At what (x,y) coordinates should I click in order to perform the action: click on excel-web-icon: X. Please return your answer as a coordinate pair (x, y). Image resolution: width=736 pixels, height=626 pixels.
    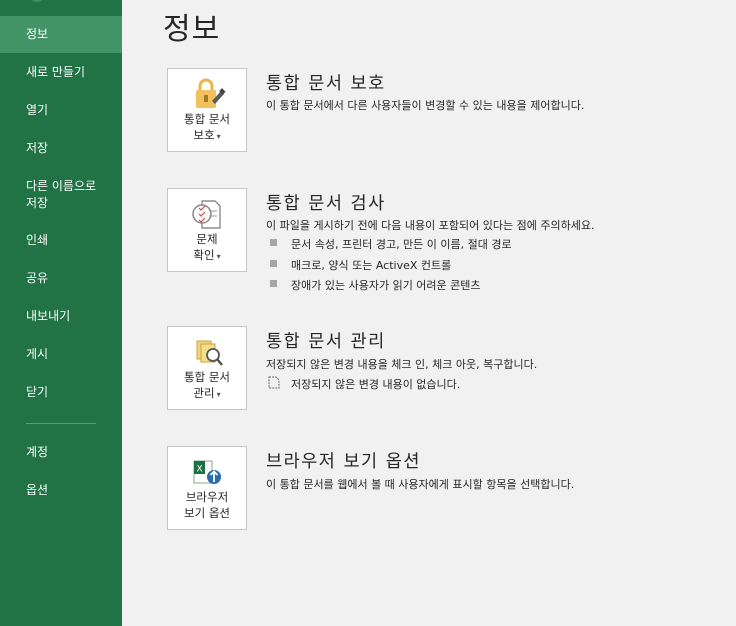
    Looking at the image, I should click on (207, 472).